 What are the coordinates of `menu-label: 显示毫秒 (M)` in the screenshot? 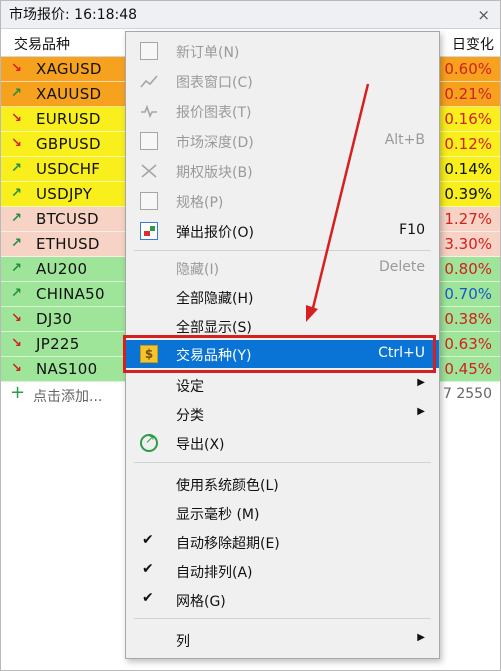 It's located at (218, 515).